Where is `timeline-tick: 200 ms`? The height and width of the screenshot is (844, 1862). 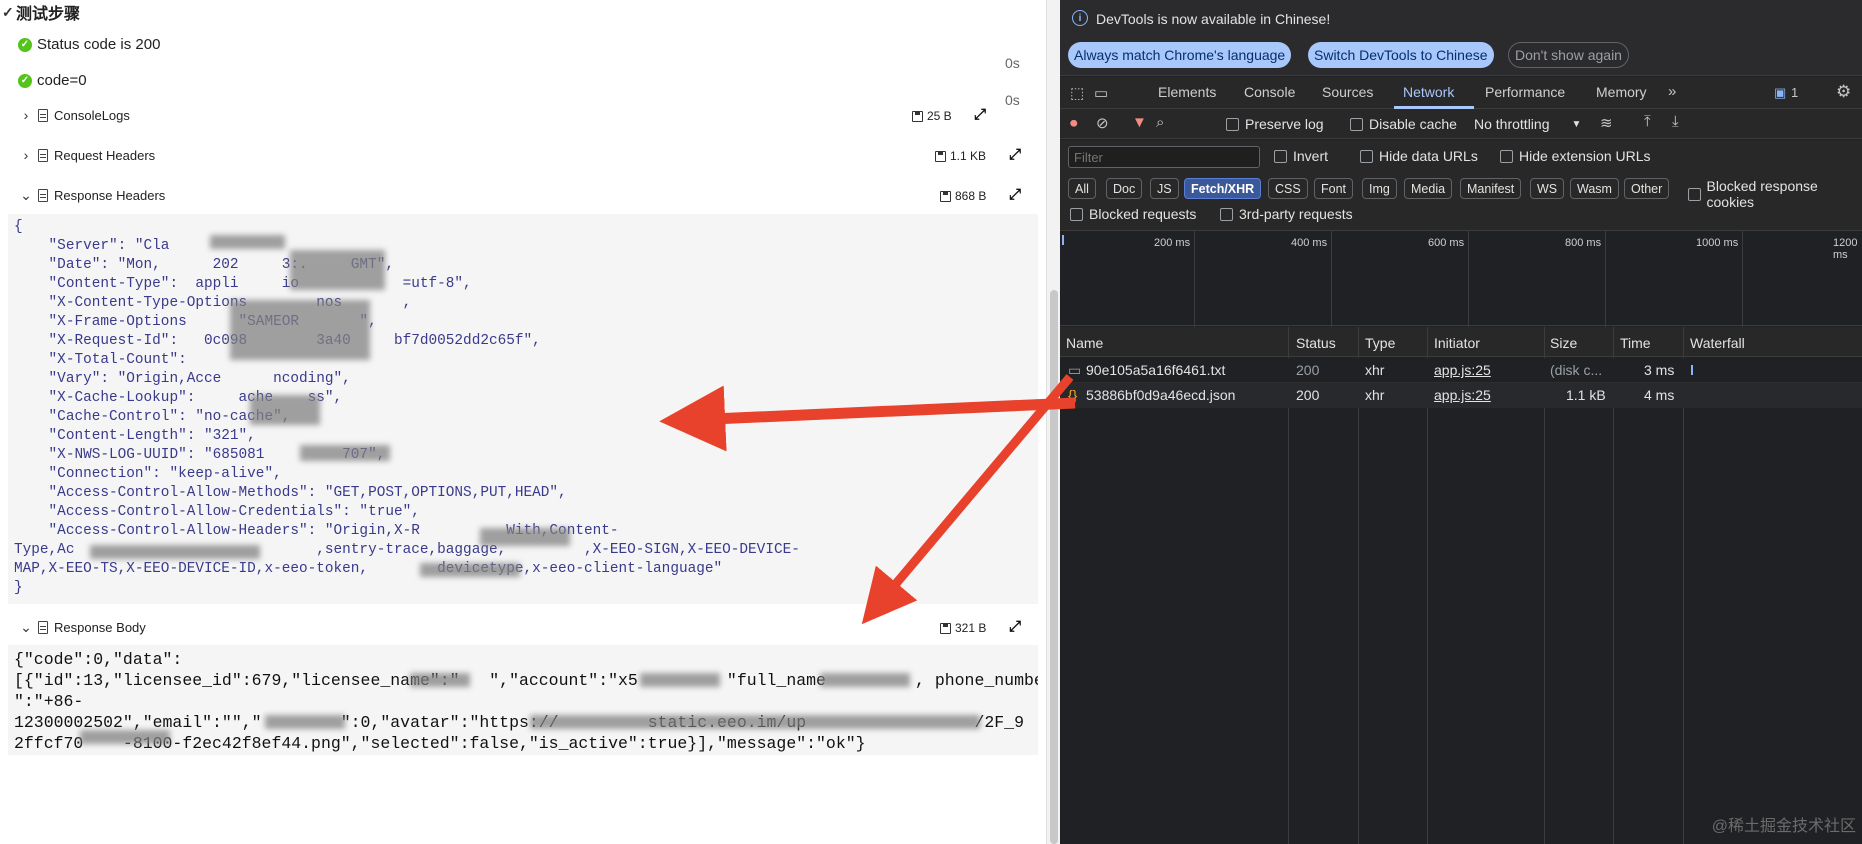
timeline-tick: 200 ms is located at coordinates (1172, 243).